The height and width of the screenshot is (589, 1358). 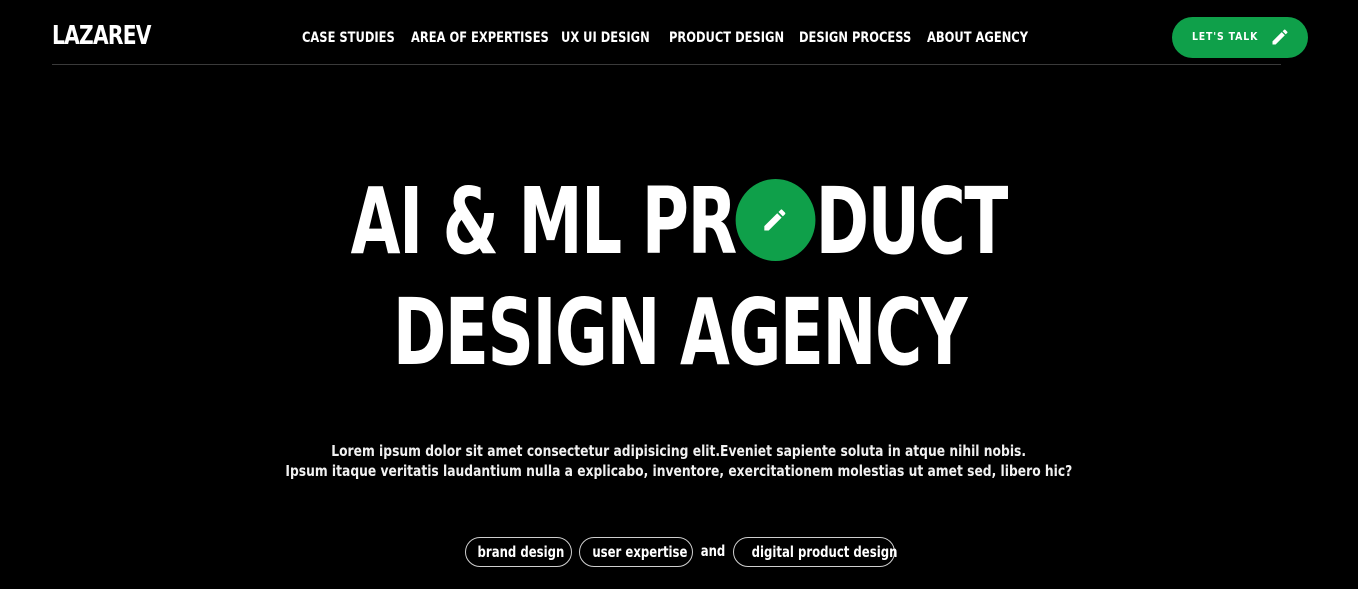 What do you see at coordinates (605, 38) in the screenshot?
I see `nav-ux-ui-design: UX UI DESIGN` at bounding box center [605, 38].